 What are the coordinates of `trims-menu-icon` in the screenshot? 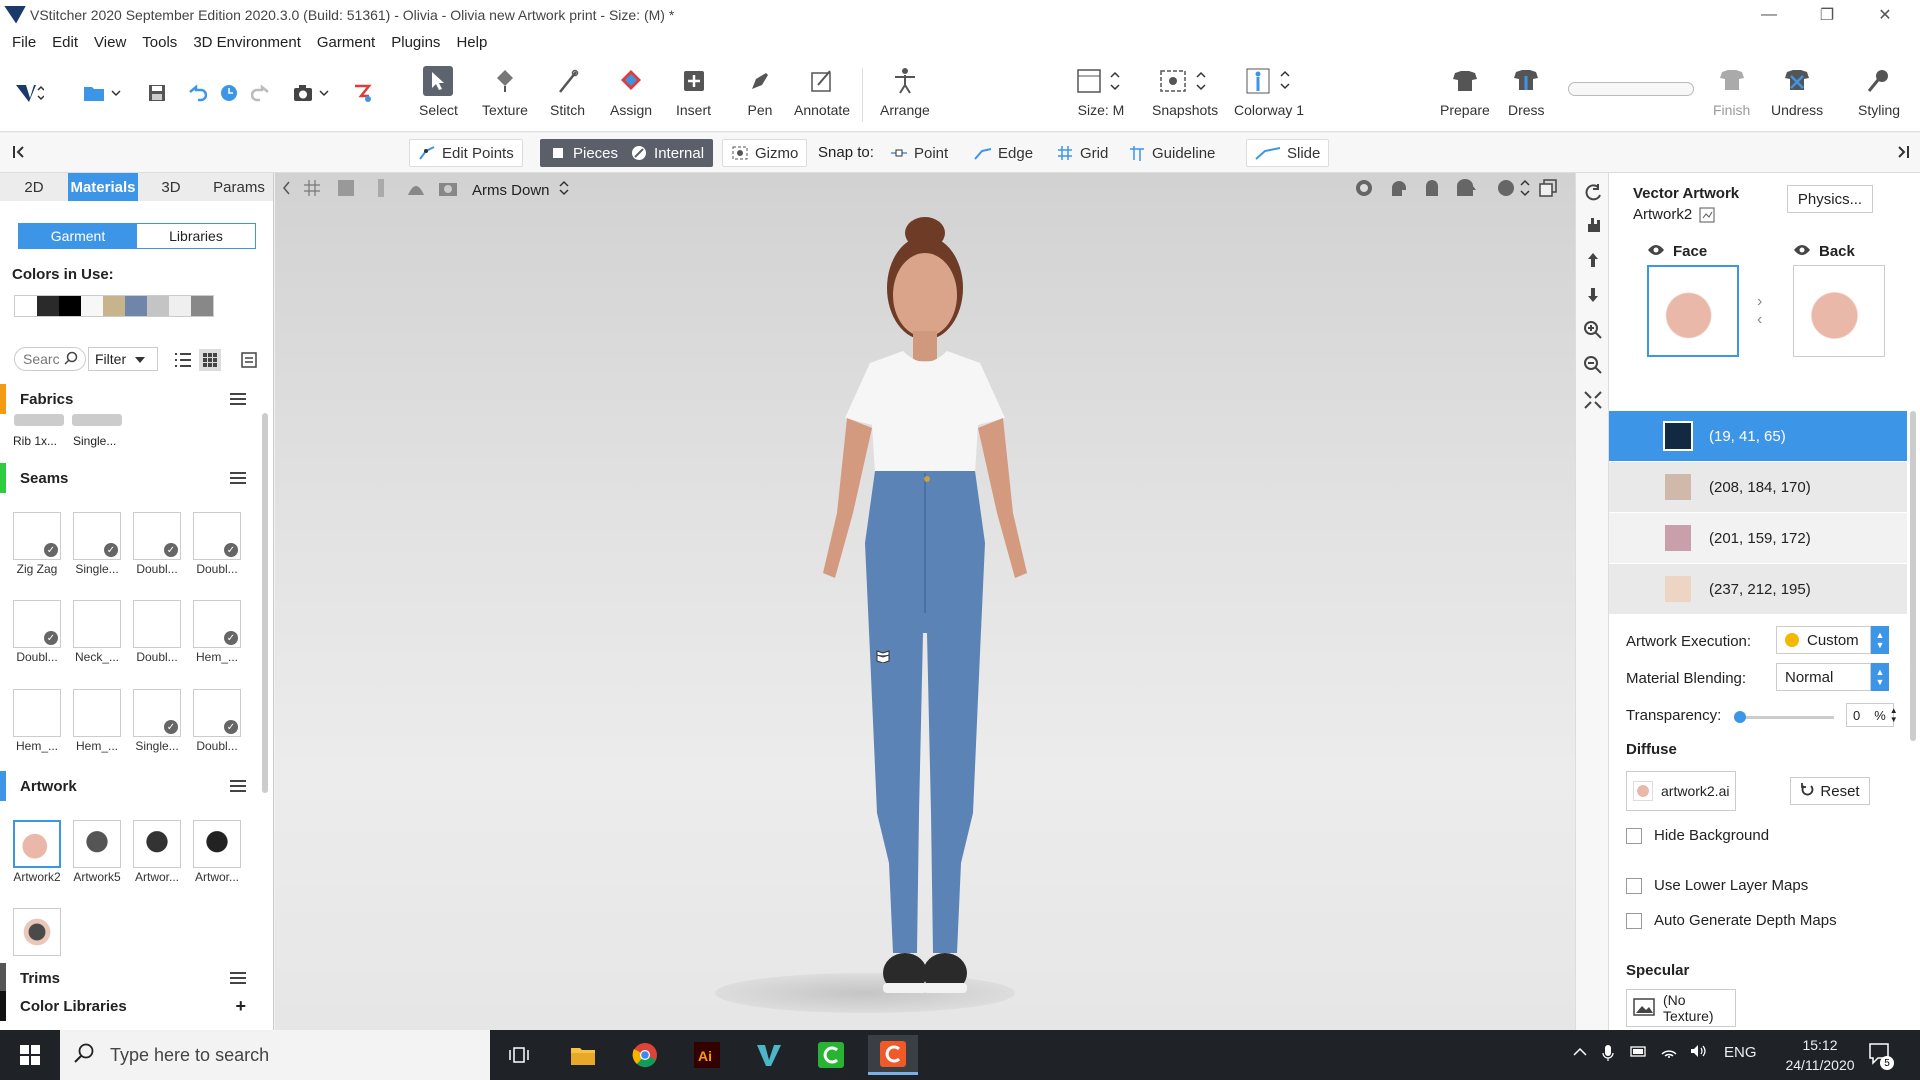 It's located at (238, 978).